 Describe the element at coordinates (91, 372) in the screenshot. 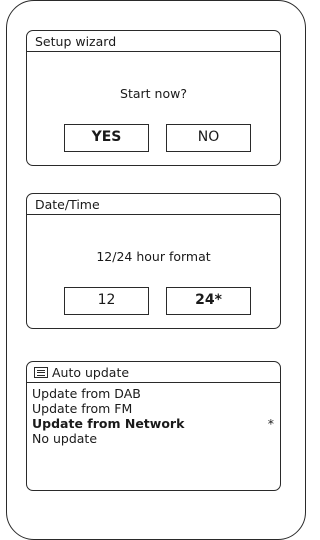

I see `auto-update-title: Auto update` at that location.